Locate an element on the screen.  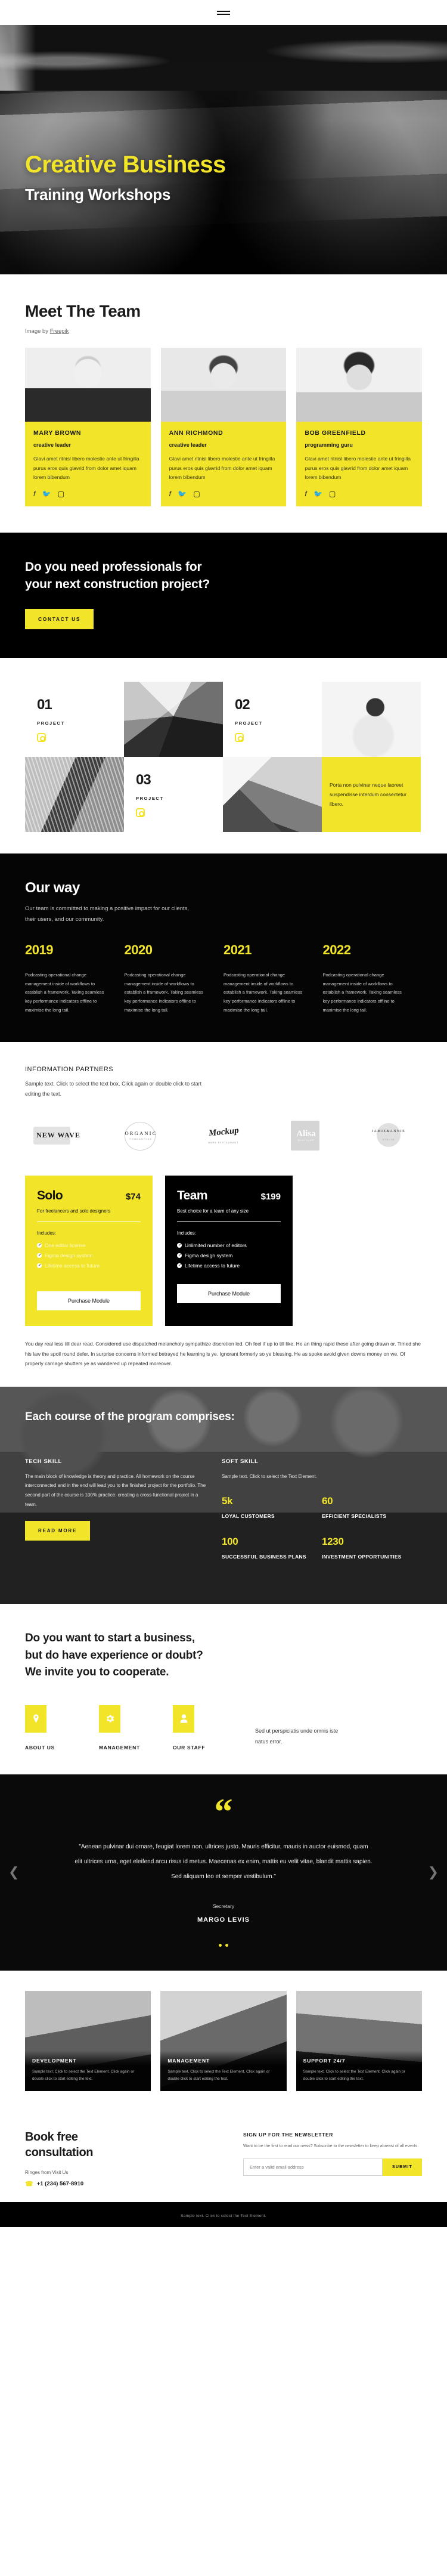
project-info-03: 03 PROJECT is located at coordinates (173, 794).